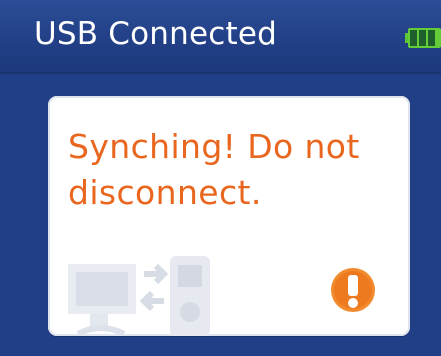 This screenshot has width=441, height=356. What do you see at coordinates (423, 38) in the screenshot?
I see `battery-full-icon` at bounding box center [423, 38].